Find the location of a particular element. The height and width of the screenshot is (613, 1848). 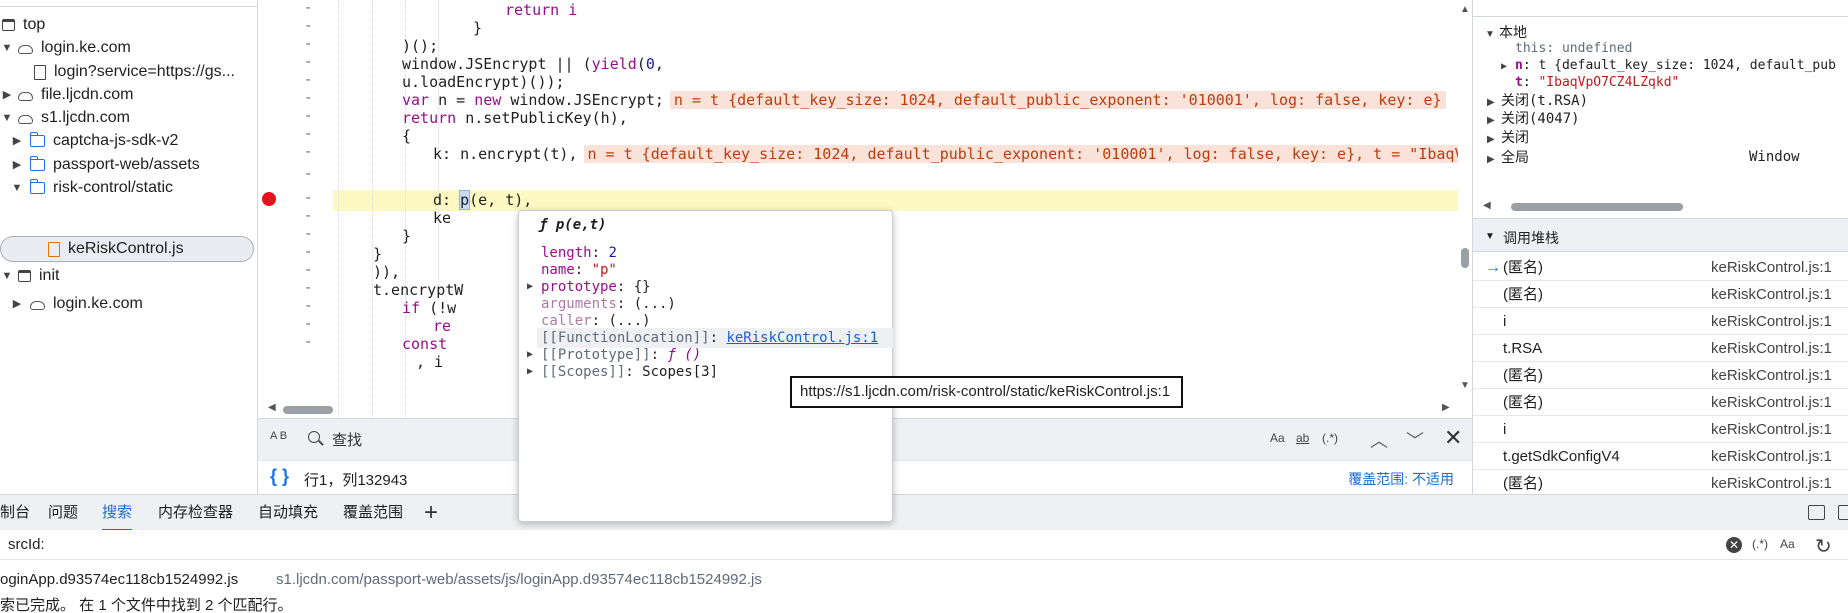

tab-search: 搜索 is located at coordinates (117, 513).